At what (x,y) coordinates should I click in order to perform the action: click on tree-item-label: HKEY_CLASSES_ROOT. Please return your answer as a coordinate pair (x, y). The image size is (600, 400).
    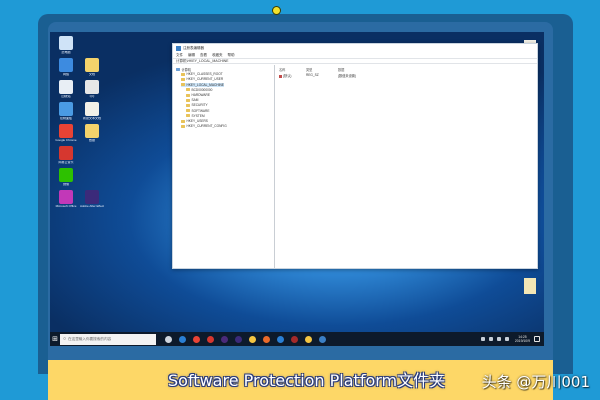
    Looking at the image, I should click on (204, 74).